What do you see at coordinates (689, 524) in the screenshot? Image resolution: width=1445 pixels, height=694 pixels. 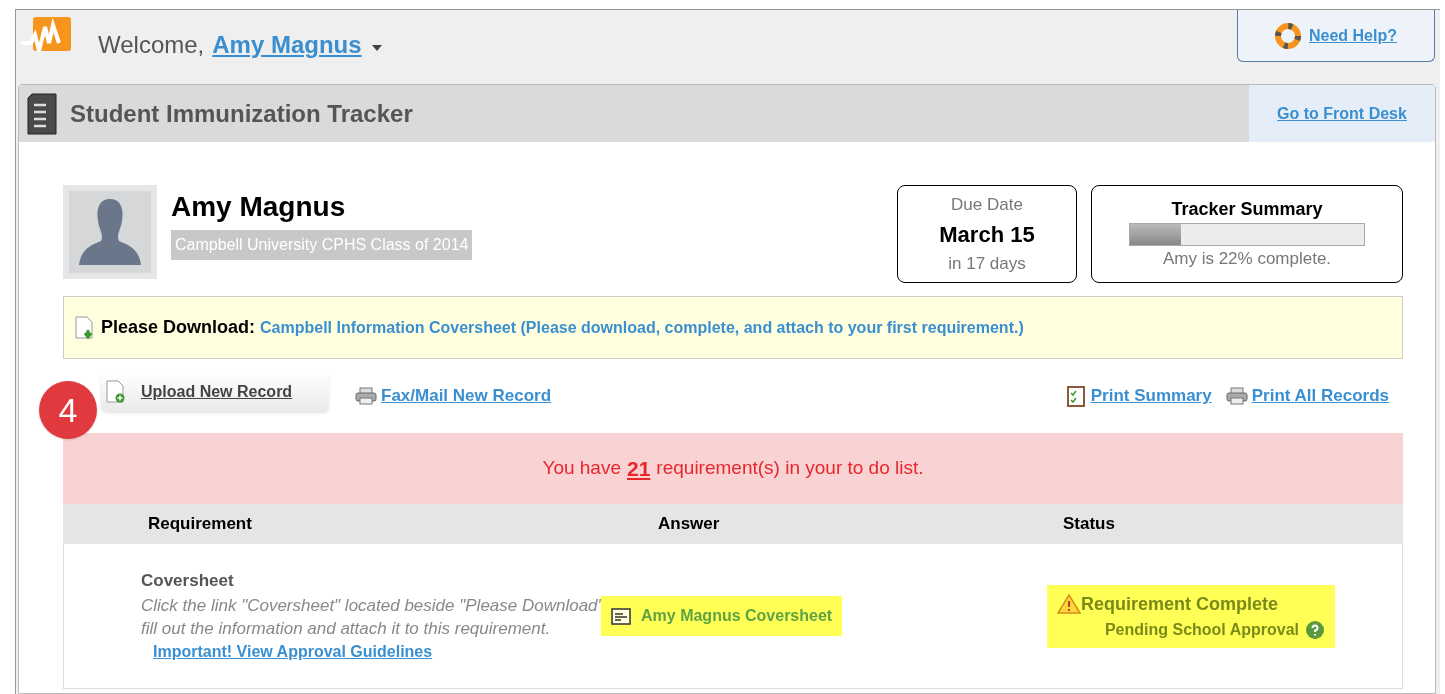 I see `column-header: Answer` at bounding box center [689, 524].